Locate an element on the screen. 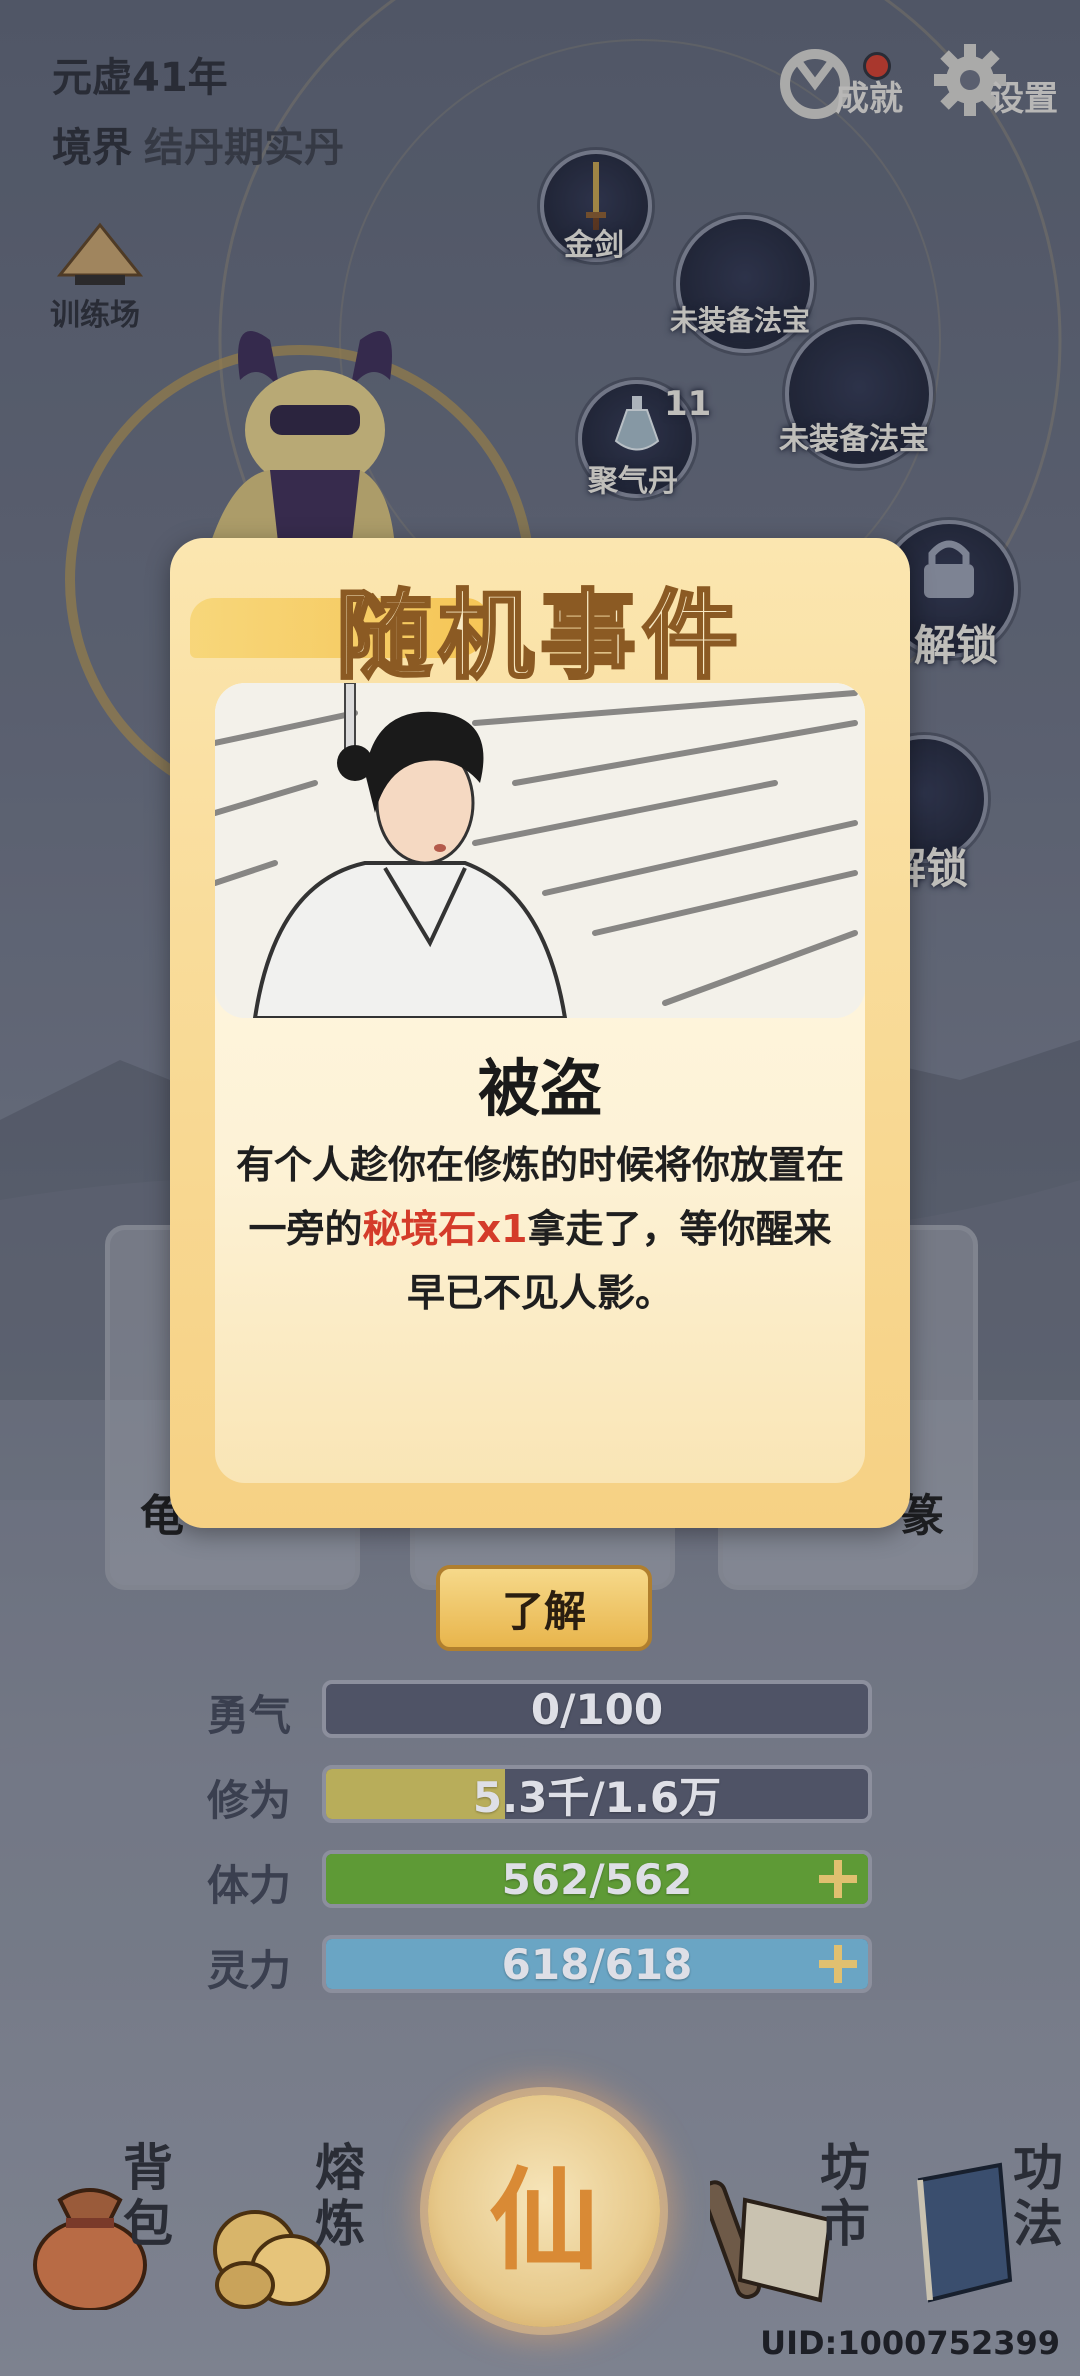 This screenshot has width=1080, height=2376. stat-label: 体力 is located at coordinates (249, 1885).